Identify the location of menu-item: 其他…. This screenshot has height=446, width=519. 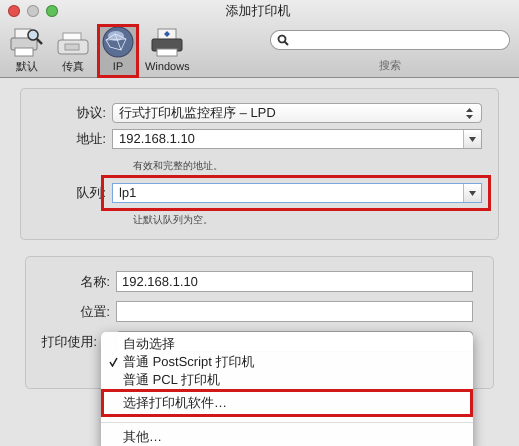
(287, 437).